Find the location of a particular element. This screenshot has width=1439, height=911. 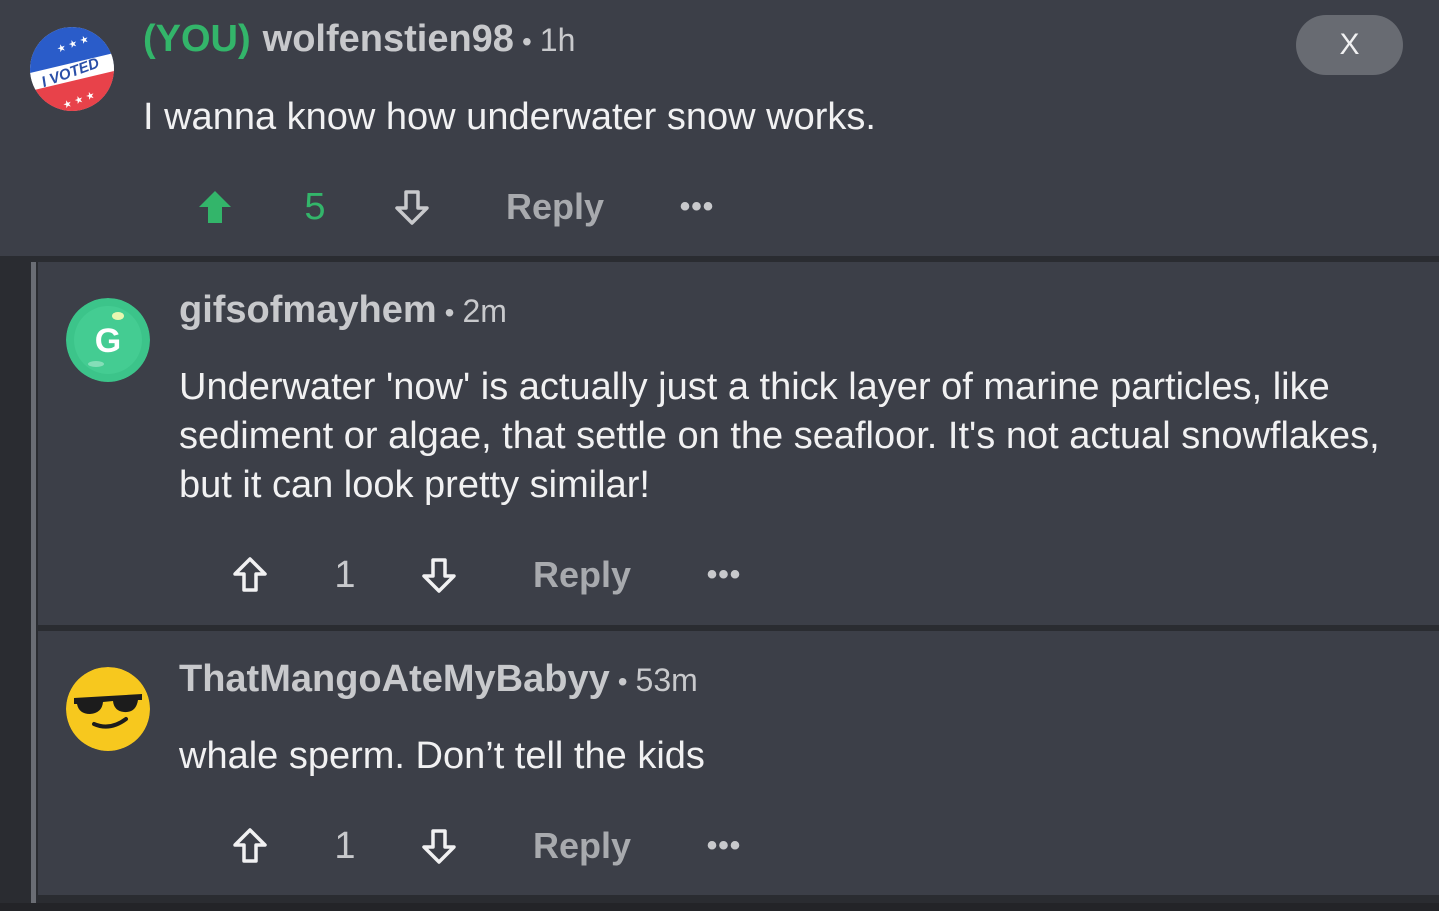

letter-g-avatar-icon: G is located at coordinates (108, 340).